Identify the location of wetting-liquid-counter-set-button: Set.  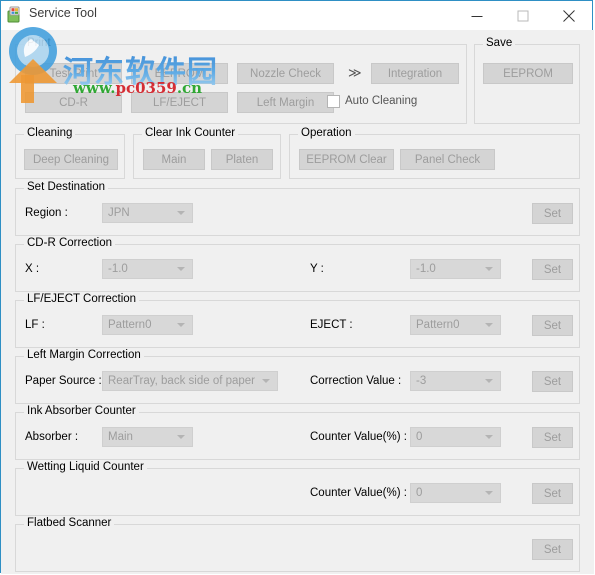
(552, 493).